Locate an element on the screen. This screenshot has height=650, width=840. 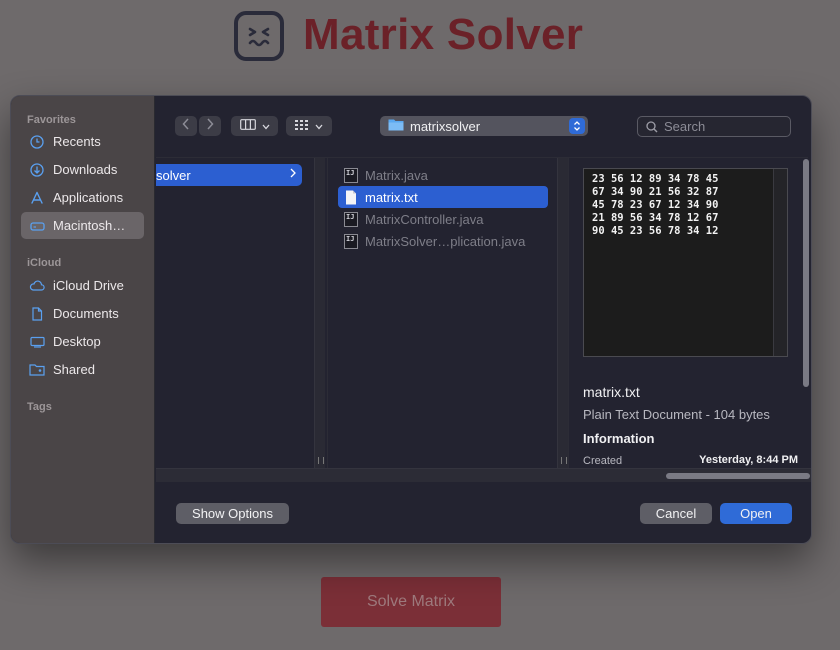
group-button is located at coordinates (309, 126).